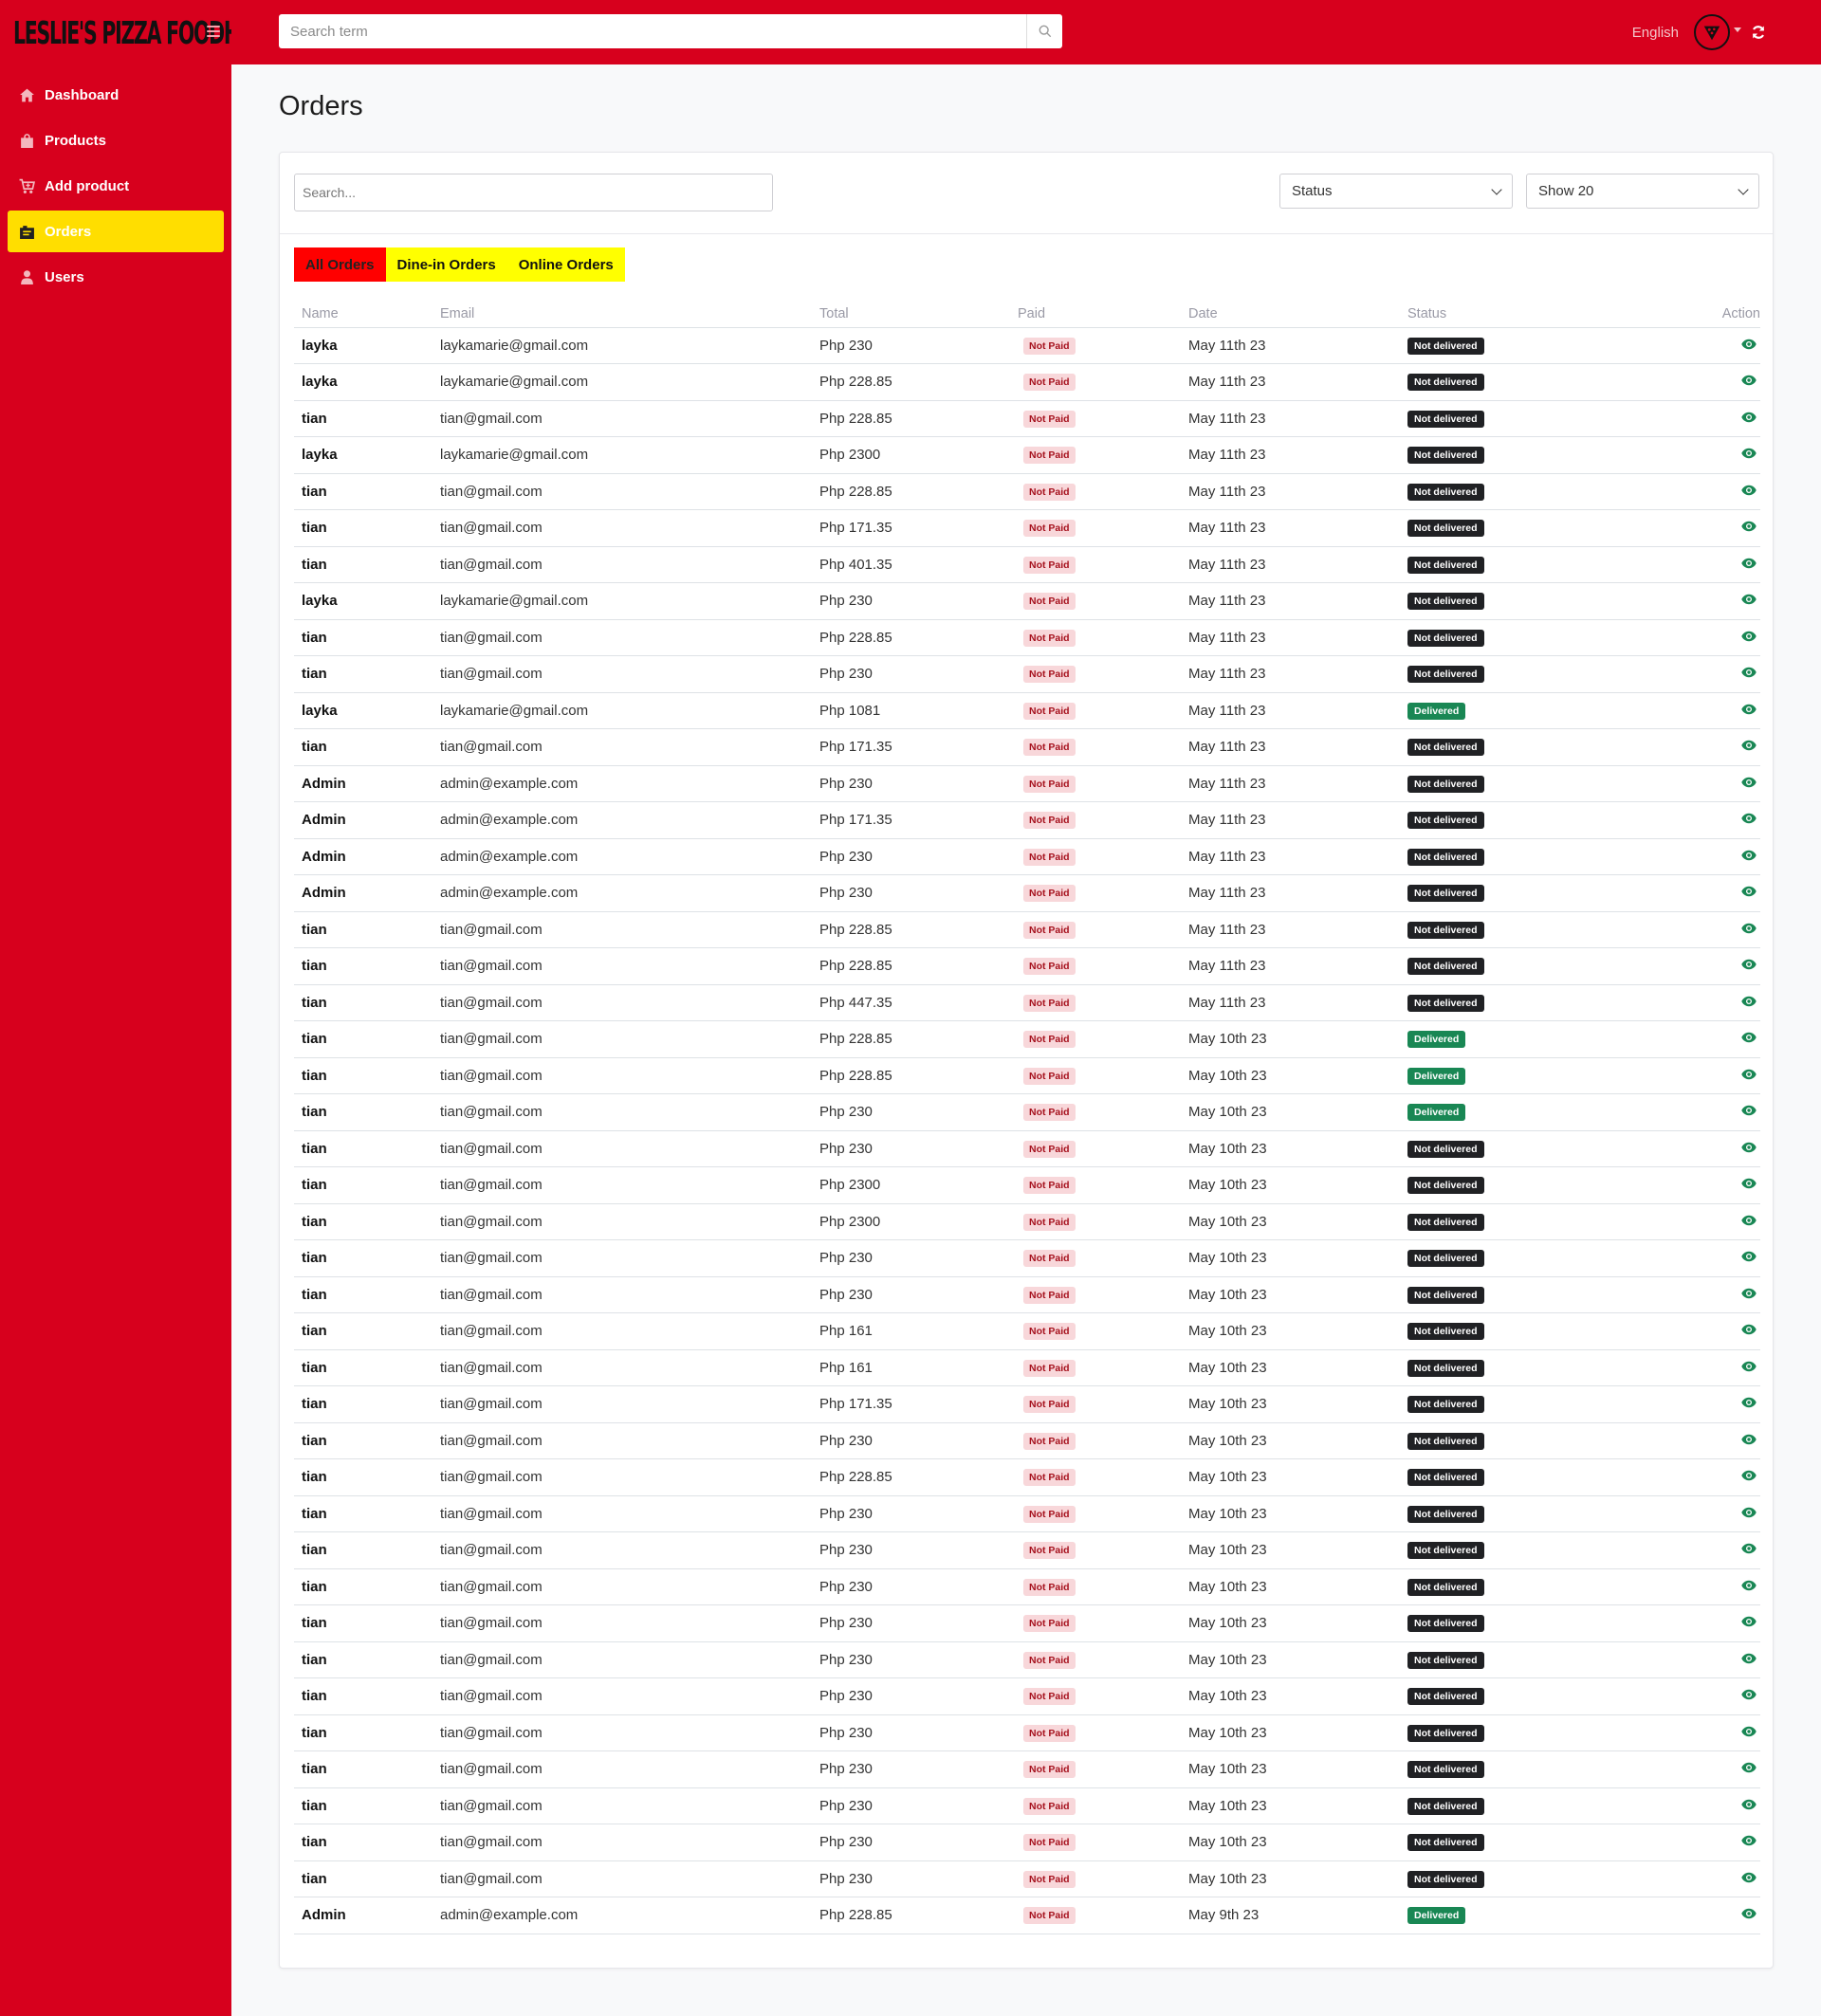 The image size is (1821, 2016). What do you see at coordinates (622, 314) in the screenshot?
I see `col-header-email: Email` at bounding box center [622, 314].